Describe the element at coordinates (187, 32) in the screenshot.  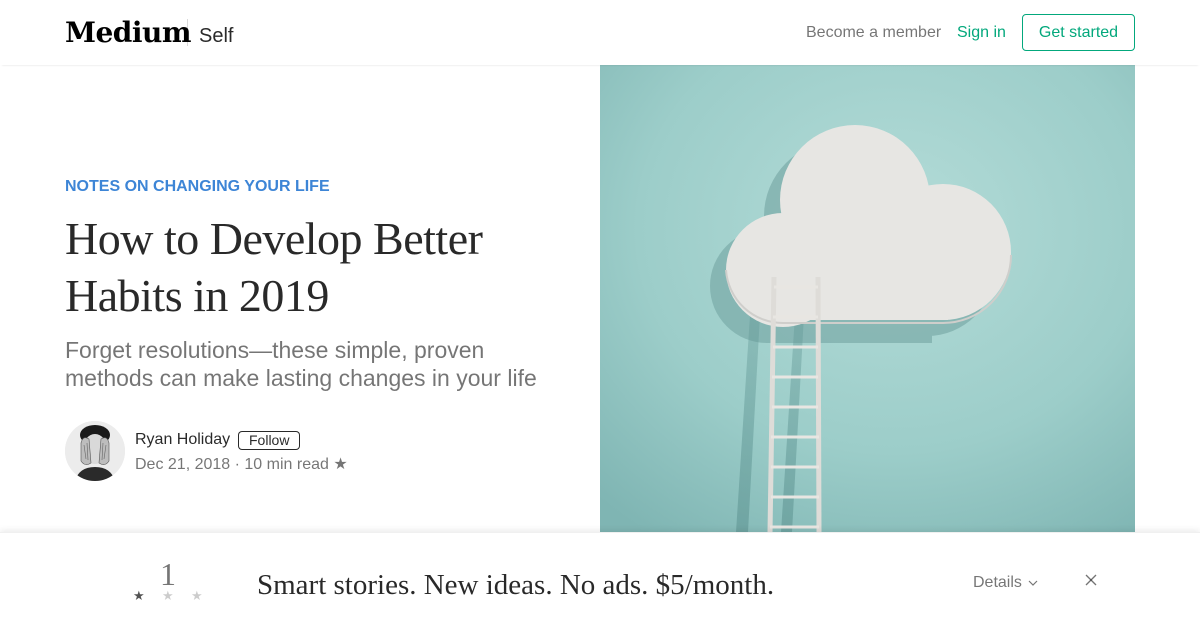
I see `logo-divider` at that location.